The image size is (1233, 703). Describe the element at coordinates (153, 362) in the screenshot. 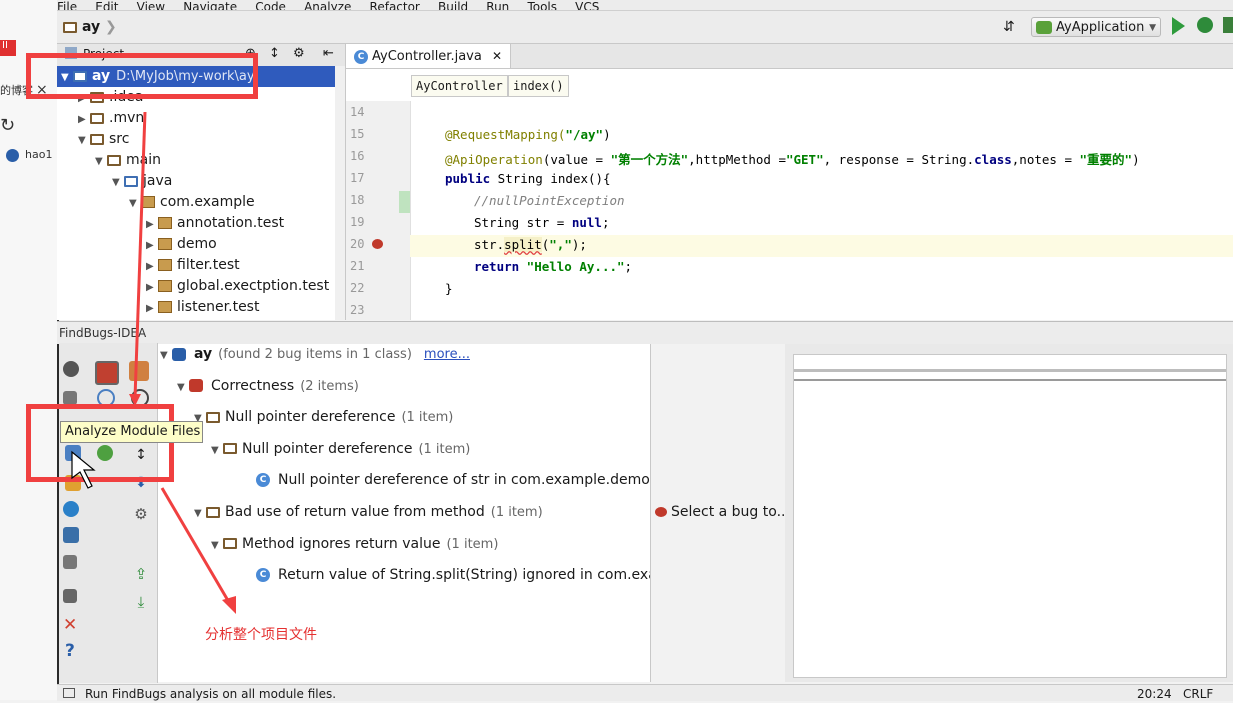

I see `annotation-arrows` at that location.